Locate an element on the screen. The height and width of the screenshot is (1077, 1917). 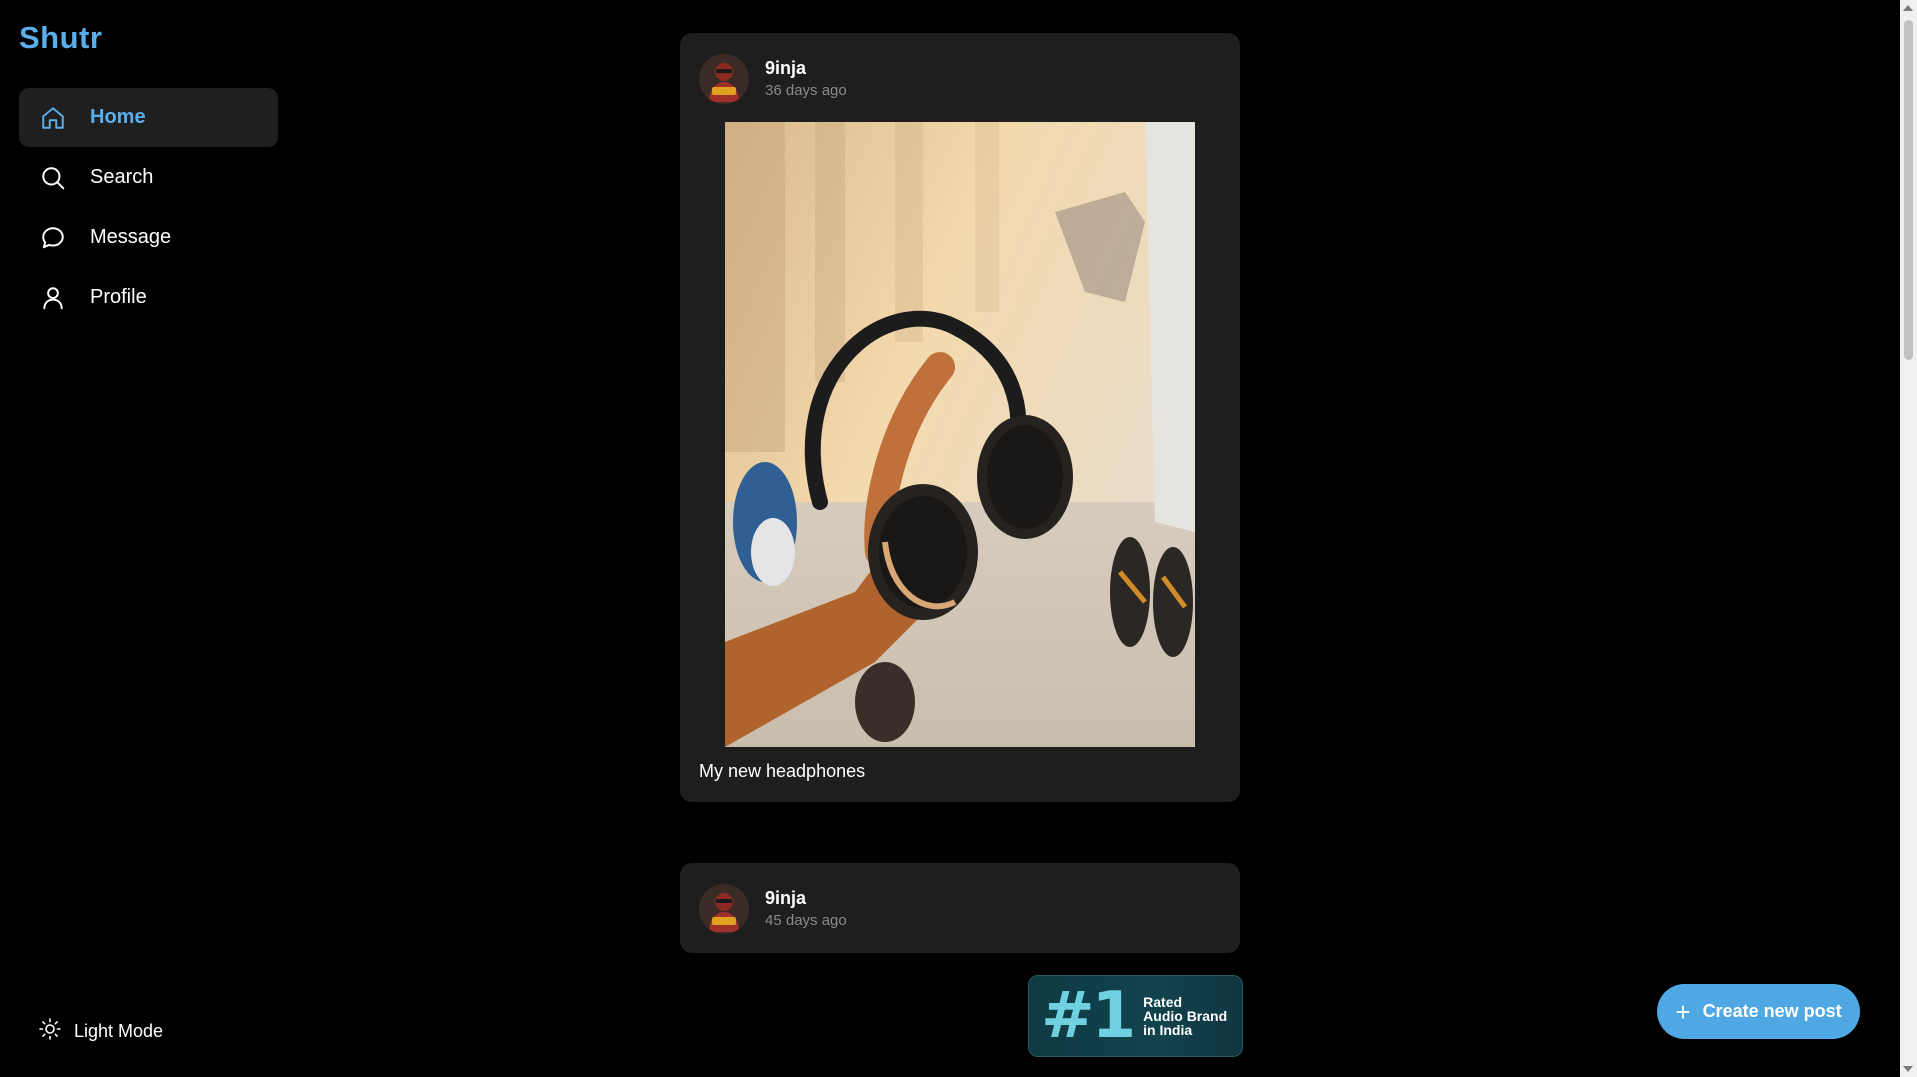
message-icon is located at coordinates (53, 238).